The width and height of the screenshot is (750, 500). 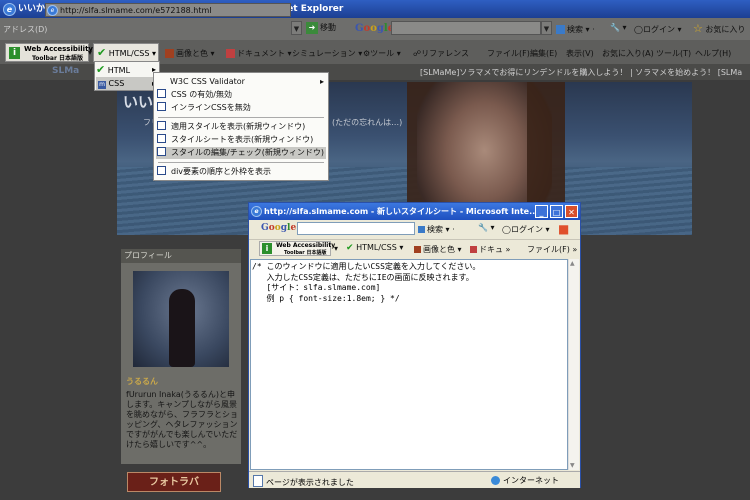 What do you see at coordinates (713, 53) in the screenshot?
I see `menu-help: ヘルプ(H)` at bounding box center [713, 53].